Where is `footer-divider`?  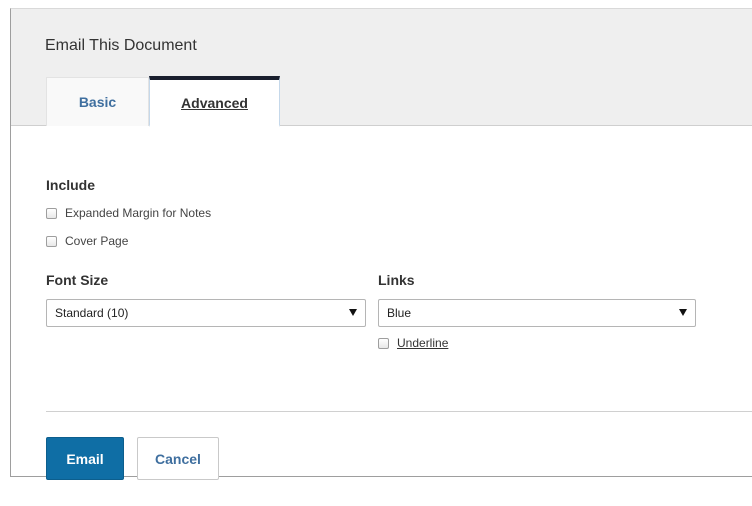
footer-divider is located at coordinates (399, 411).